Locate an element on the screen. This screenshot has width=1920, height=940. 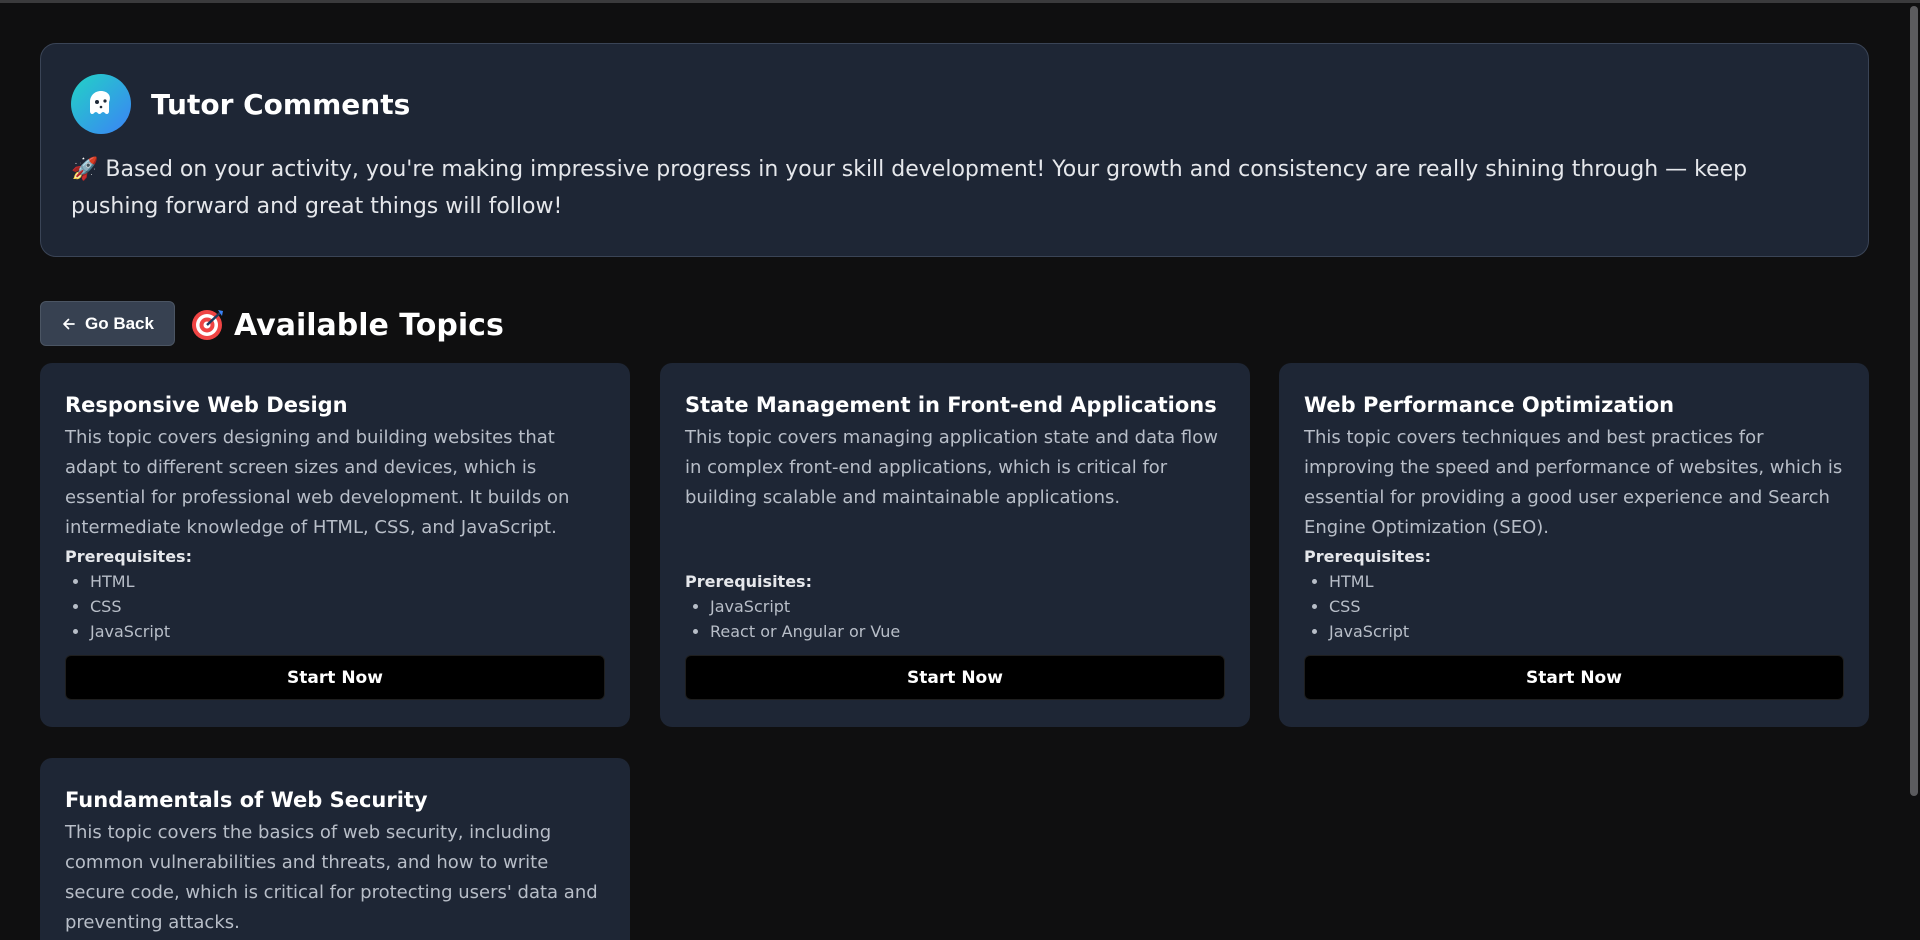
available-topics-heading: Available Topics is located at coordinates (347, 325).